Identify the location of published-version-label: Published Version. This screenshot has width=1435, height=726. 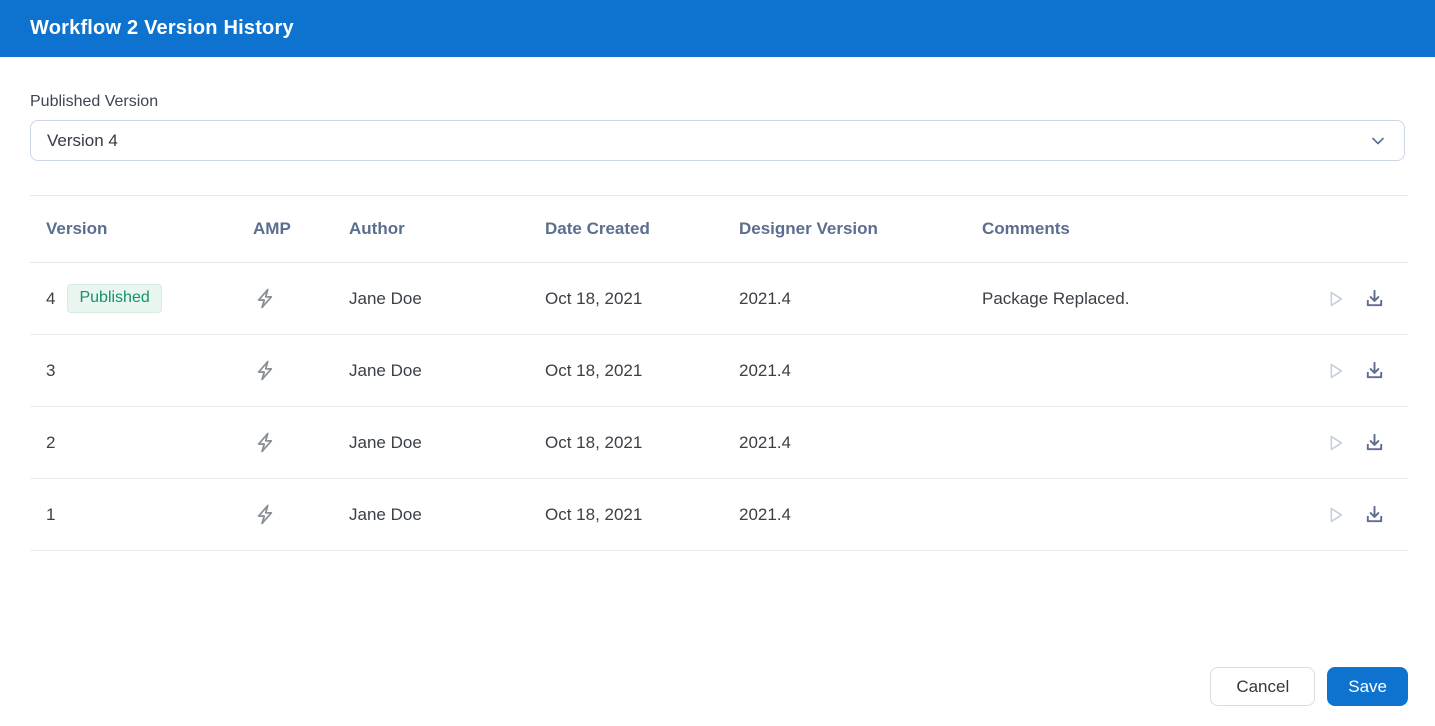
(94, 101).